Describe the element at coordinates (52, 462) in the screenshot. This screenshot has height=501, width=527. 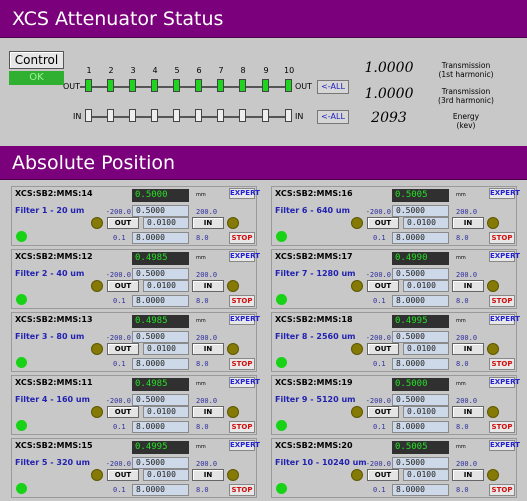
I see `filter-name: Filter 5 - 320 um` at that location.